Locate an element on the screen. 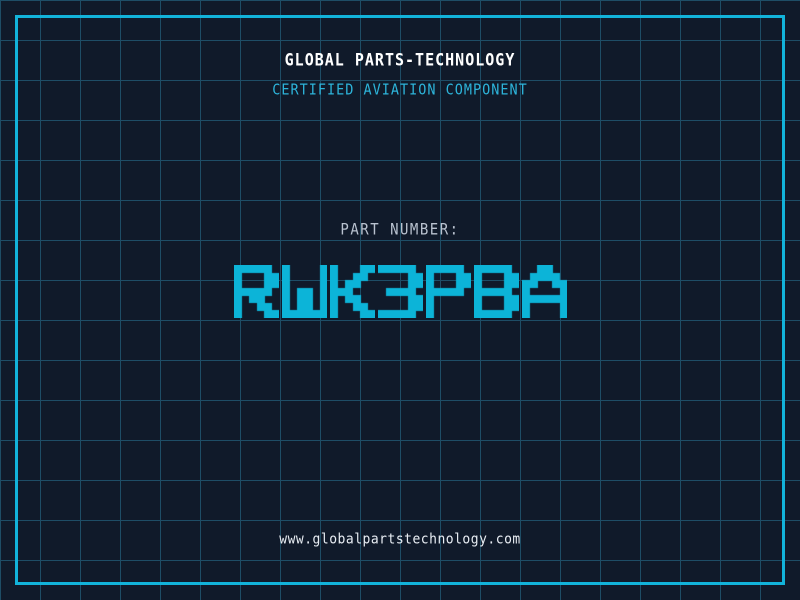  certification-subtitle: CERTIFIED AVIATION COMPONENT is located at coordinates (400, 90).